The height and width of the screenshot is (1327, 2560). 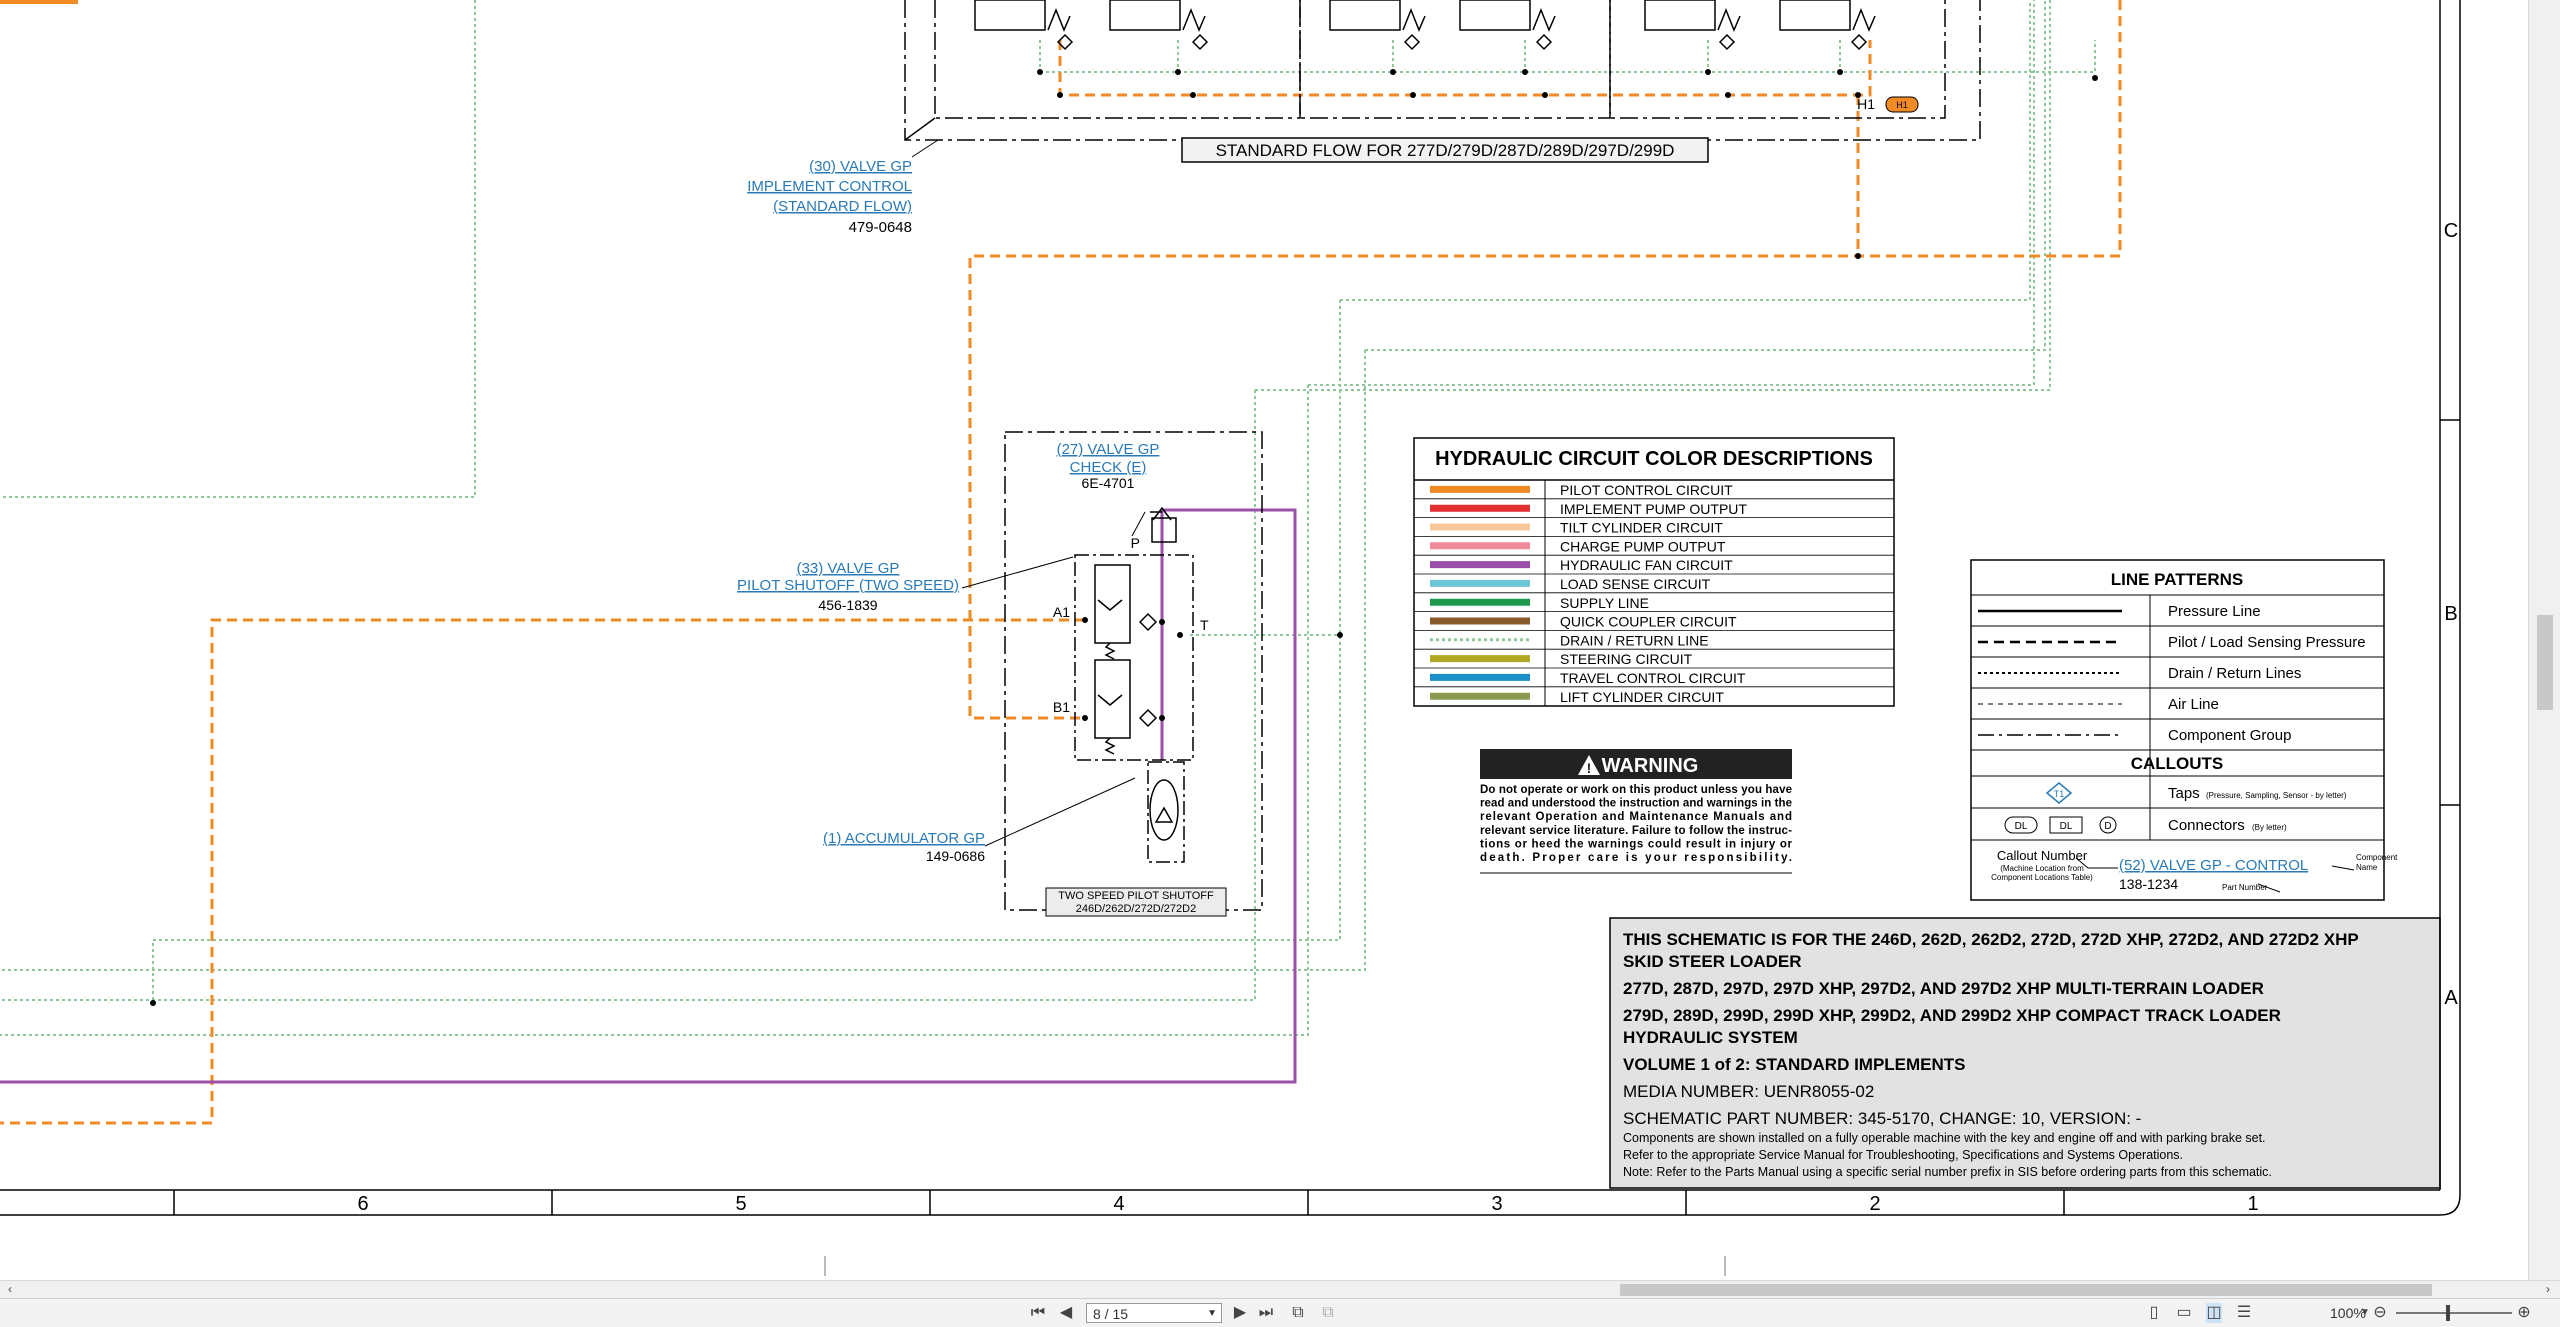 What do you see at coordinates (2177, 579) in the screenshot?
I see `line-patterns-title: LINE PATTERNS` at bounding box center [2177, 579].